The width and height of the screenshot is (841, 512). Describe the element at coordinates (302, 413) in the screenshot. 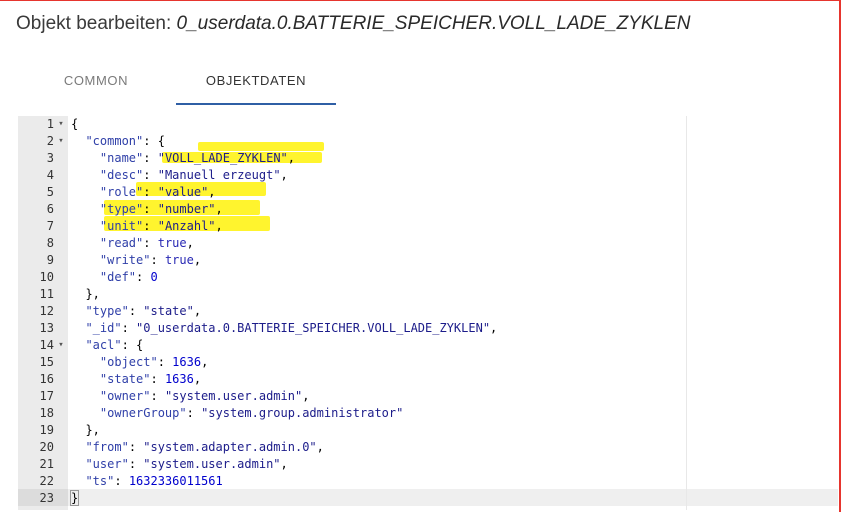

I see `code-token: "system.group.administrator"` at that location.